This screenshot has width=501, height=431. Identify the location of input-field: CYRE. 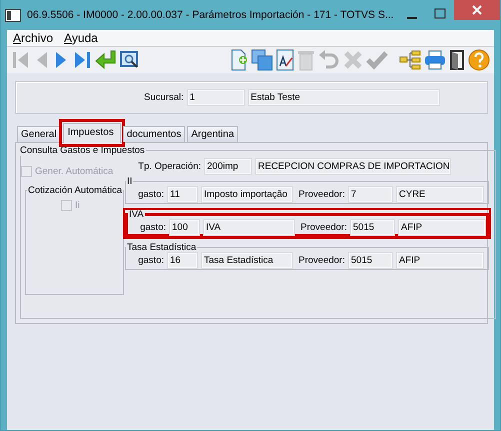
(440, 194).